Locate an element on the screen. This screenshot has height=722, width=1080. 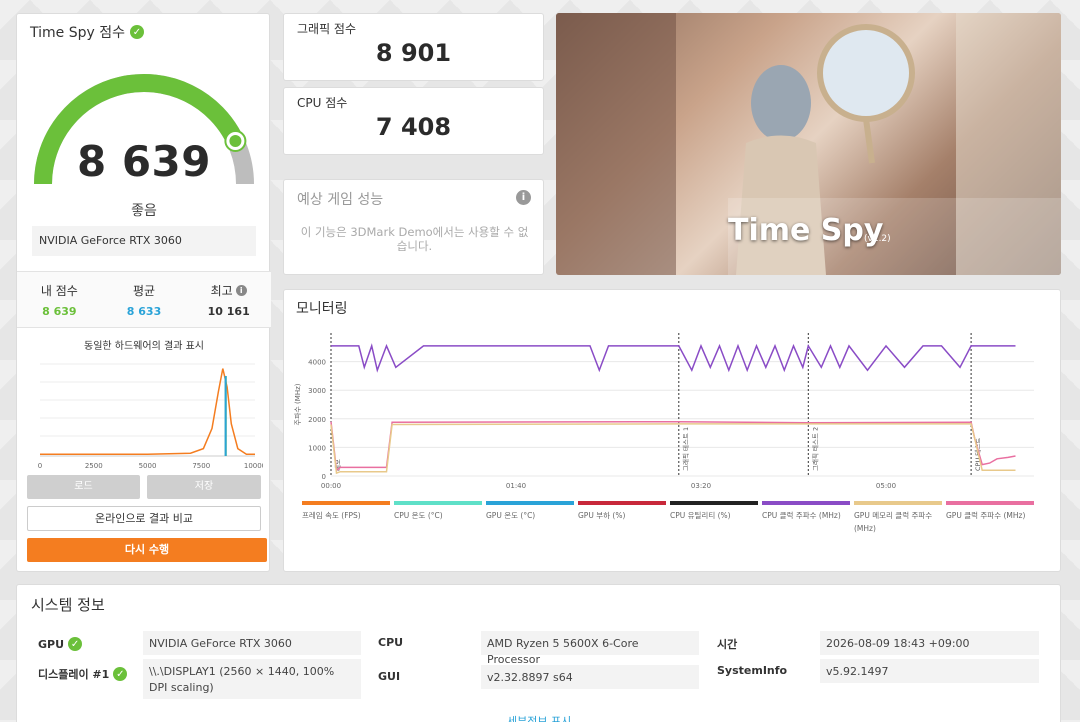
game-performance-message: 이 기능은 3DMark Demo에서는 사용할 수 없습니다. is located at coordinates (414, 239).